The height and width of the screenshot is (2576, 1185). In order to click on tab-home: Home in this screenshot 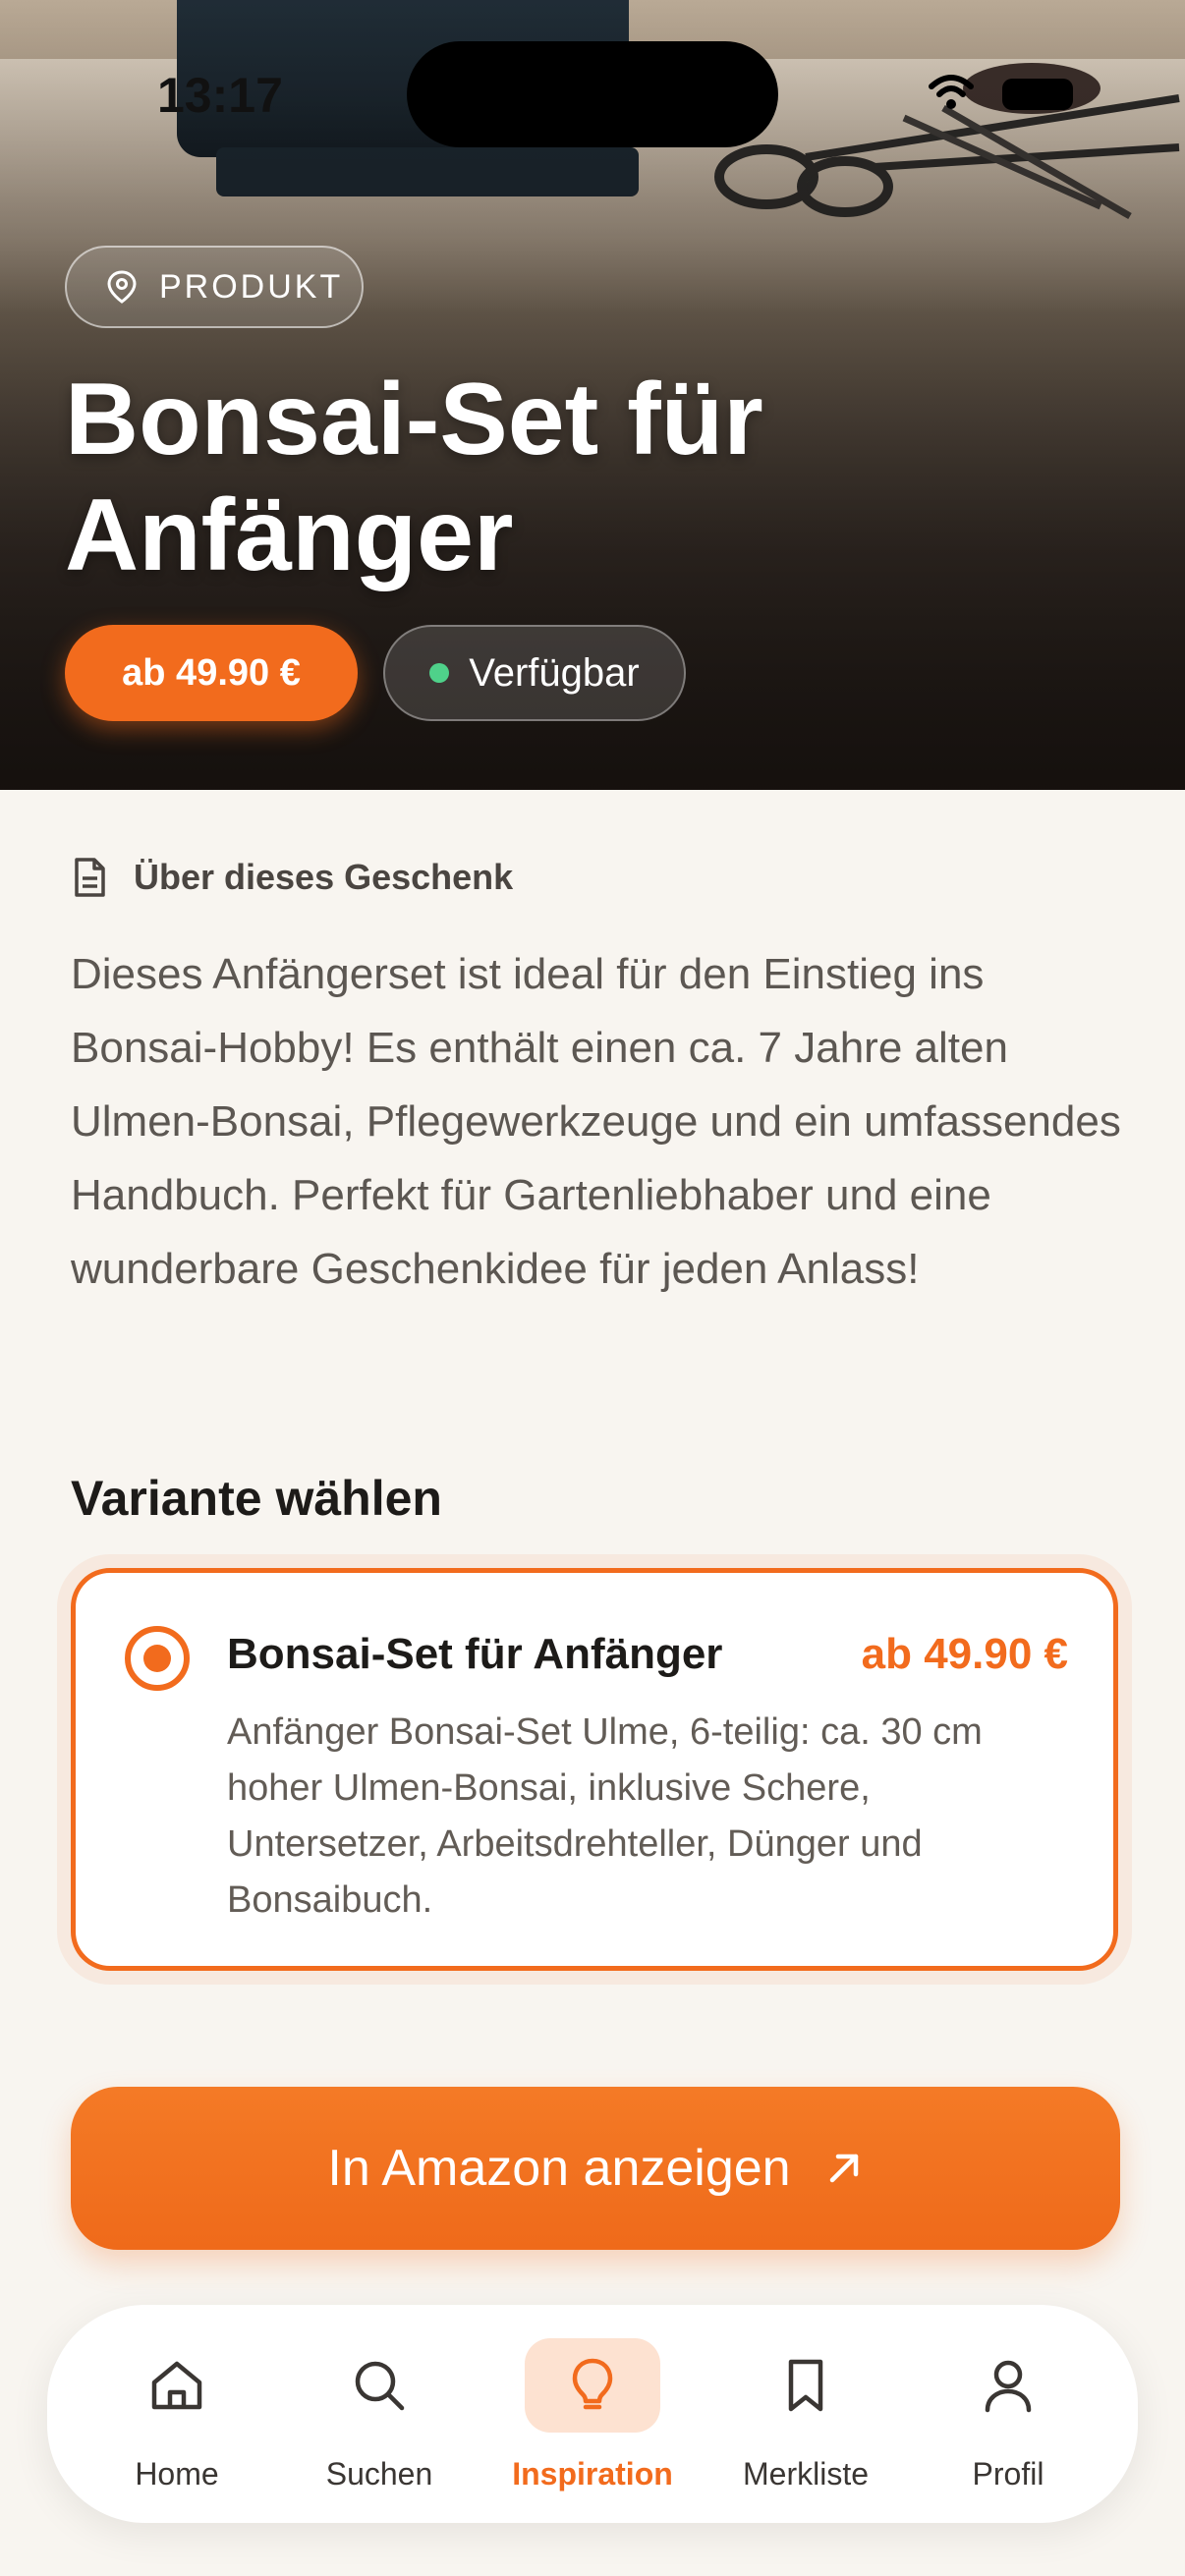, I will do `click(177, 2414)`.